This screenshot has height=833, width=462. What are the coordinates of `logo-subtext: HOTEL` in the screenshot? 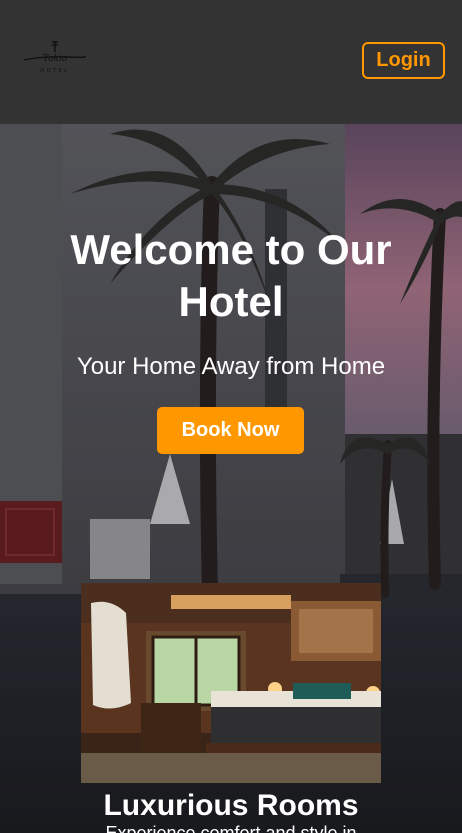 It's located at (54, 71).